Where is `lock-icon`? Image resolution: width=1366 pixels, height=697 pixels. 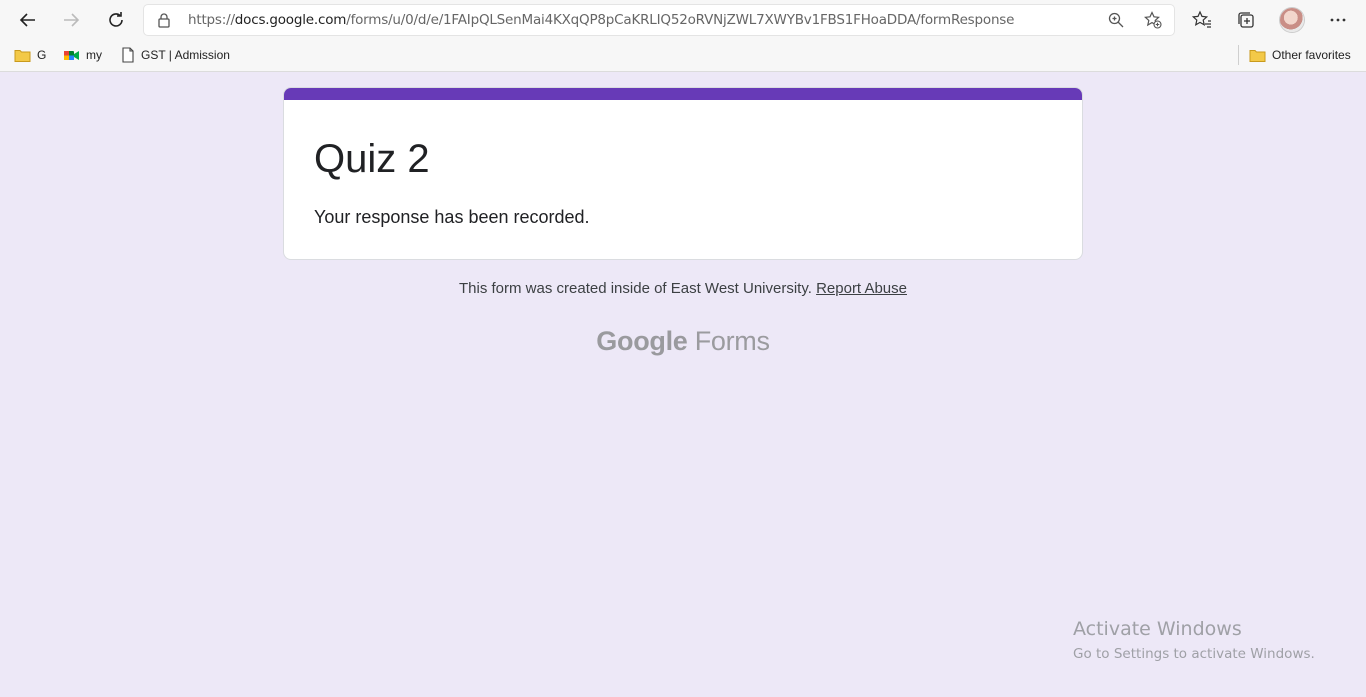 lock-icon is located at coordinates (164, 20).